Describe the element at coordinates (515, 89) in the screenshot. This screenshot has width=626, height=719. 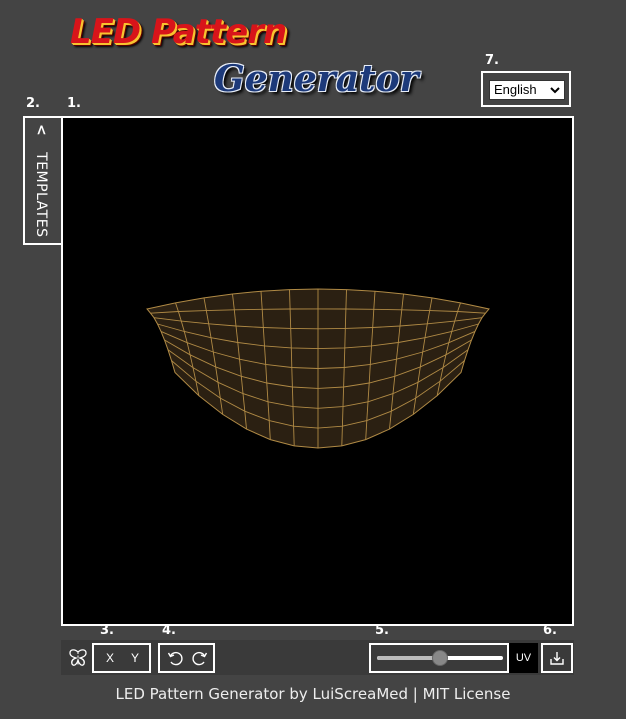
I see `language-selected-value: English` at that location.